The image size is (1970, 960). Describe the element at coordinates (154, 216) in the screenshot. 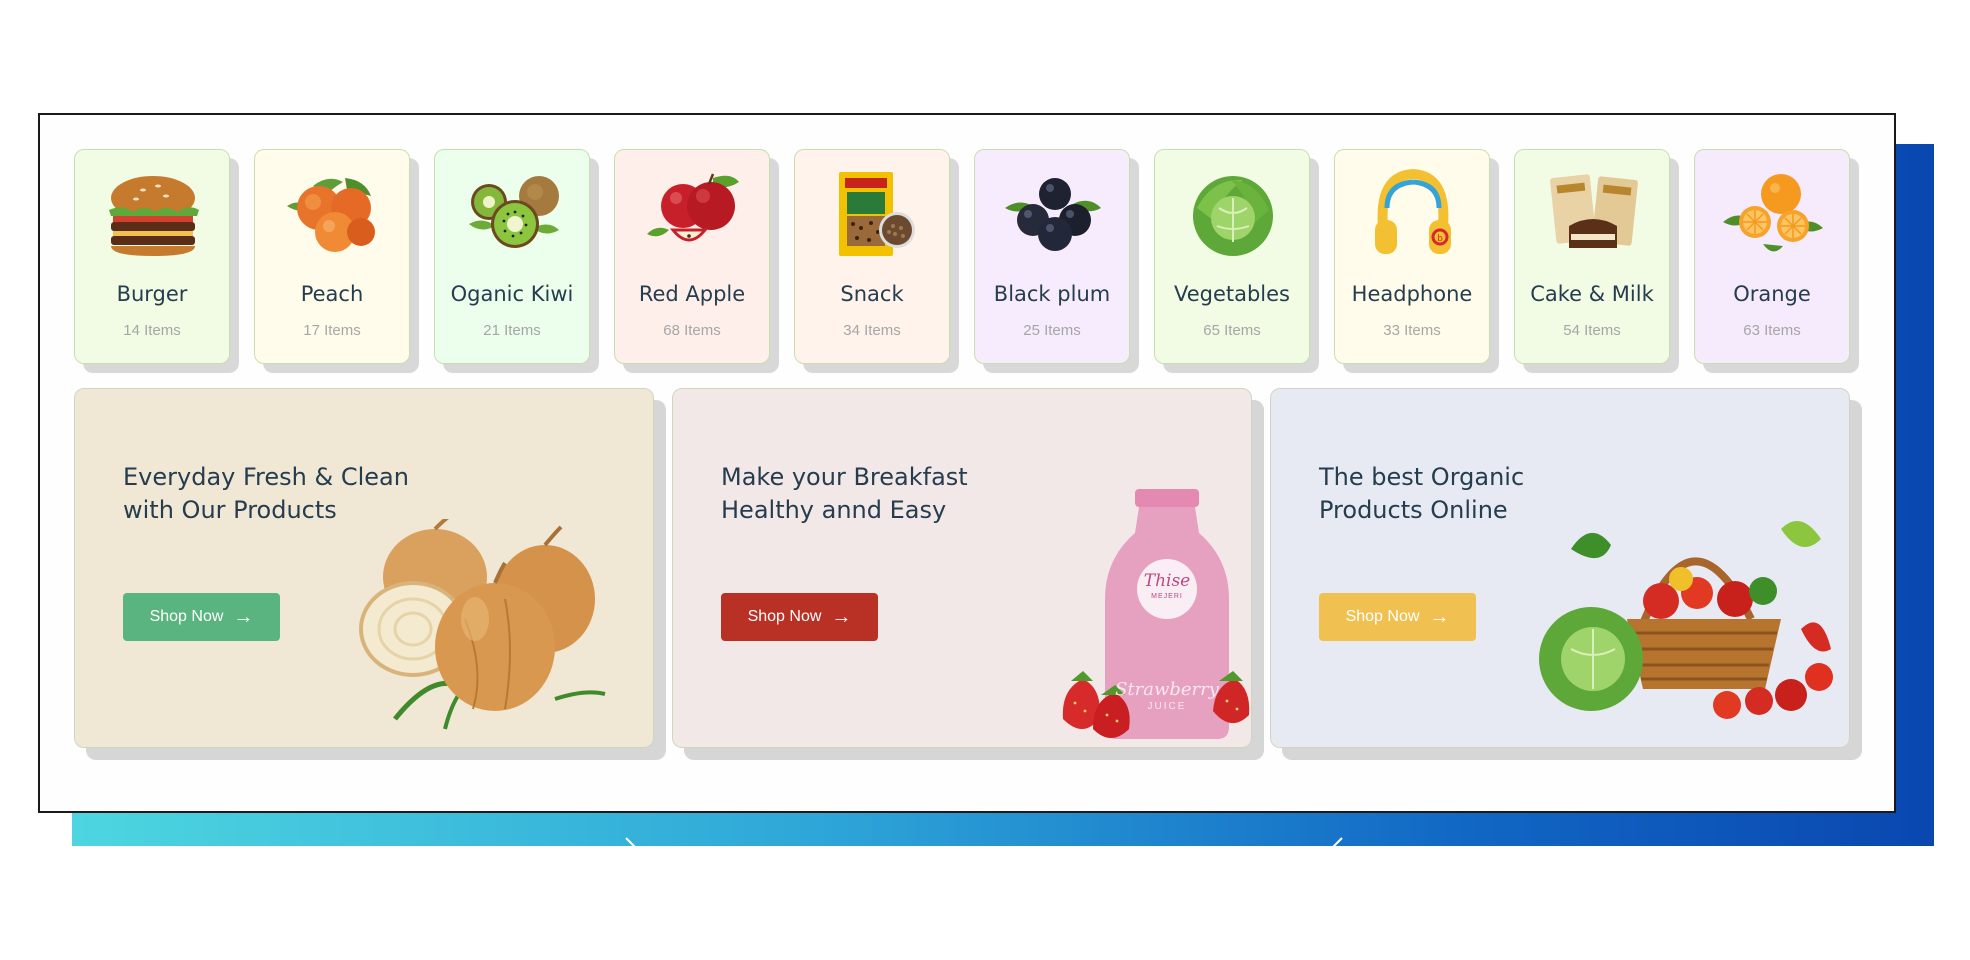

I see `burger-icon` at that location.